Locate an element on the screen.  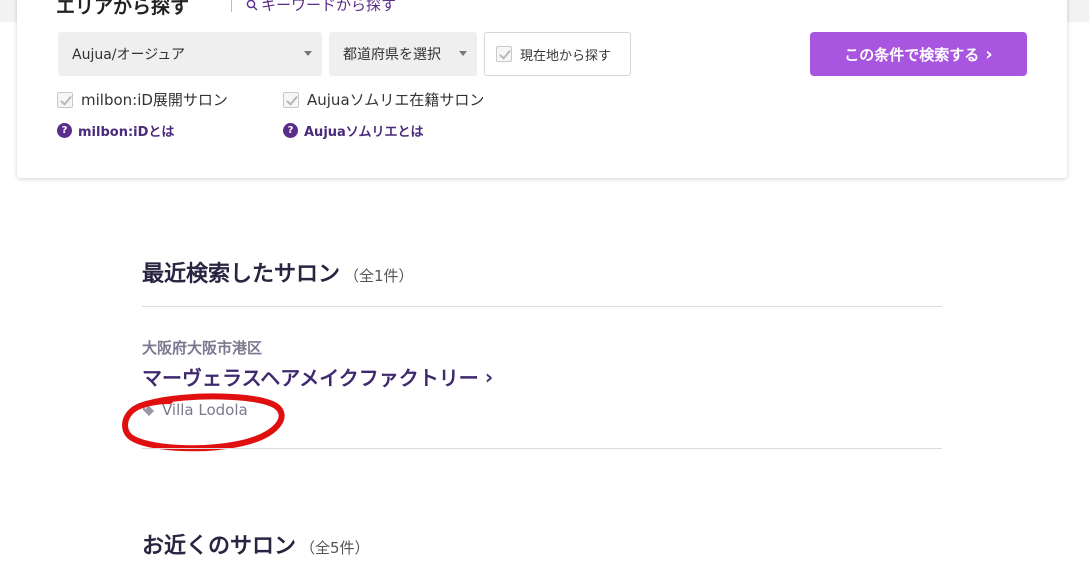
tag-icon is located at coordinates (148, 410).